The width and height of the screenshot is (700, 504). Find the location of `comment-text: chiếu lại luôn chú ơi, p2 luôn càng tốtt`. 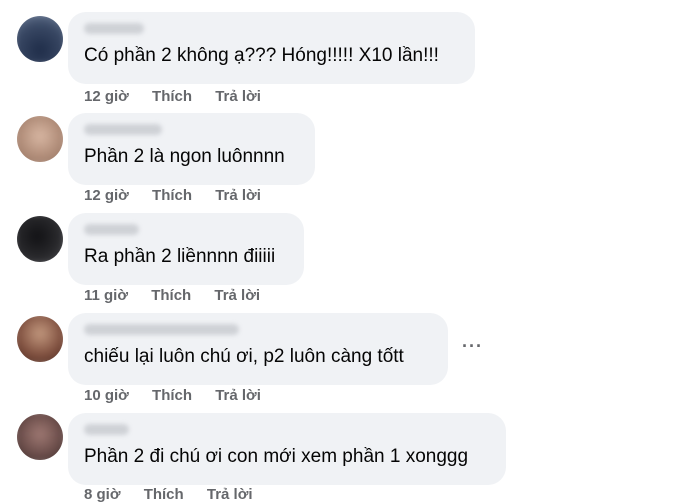

comment-text: chiếu lại luôn chú ơi, p2 luôn càng tốtt is located at coordinates (244, 356).